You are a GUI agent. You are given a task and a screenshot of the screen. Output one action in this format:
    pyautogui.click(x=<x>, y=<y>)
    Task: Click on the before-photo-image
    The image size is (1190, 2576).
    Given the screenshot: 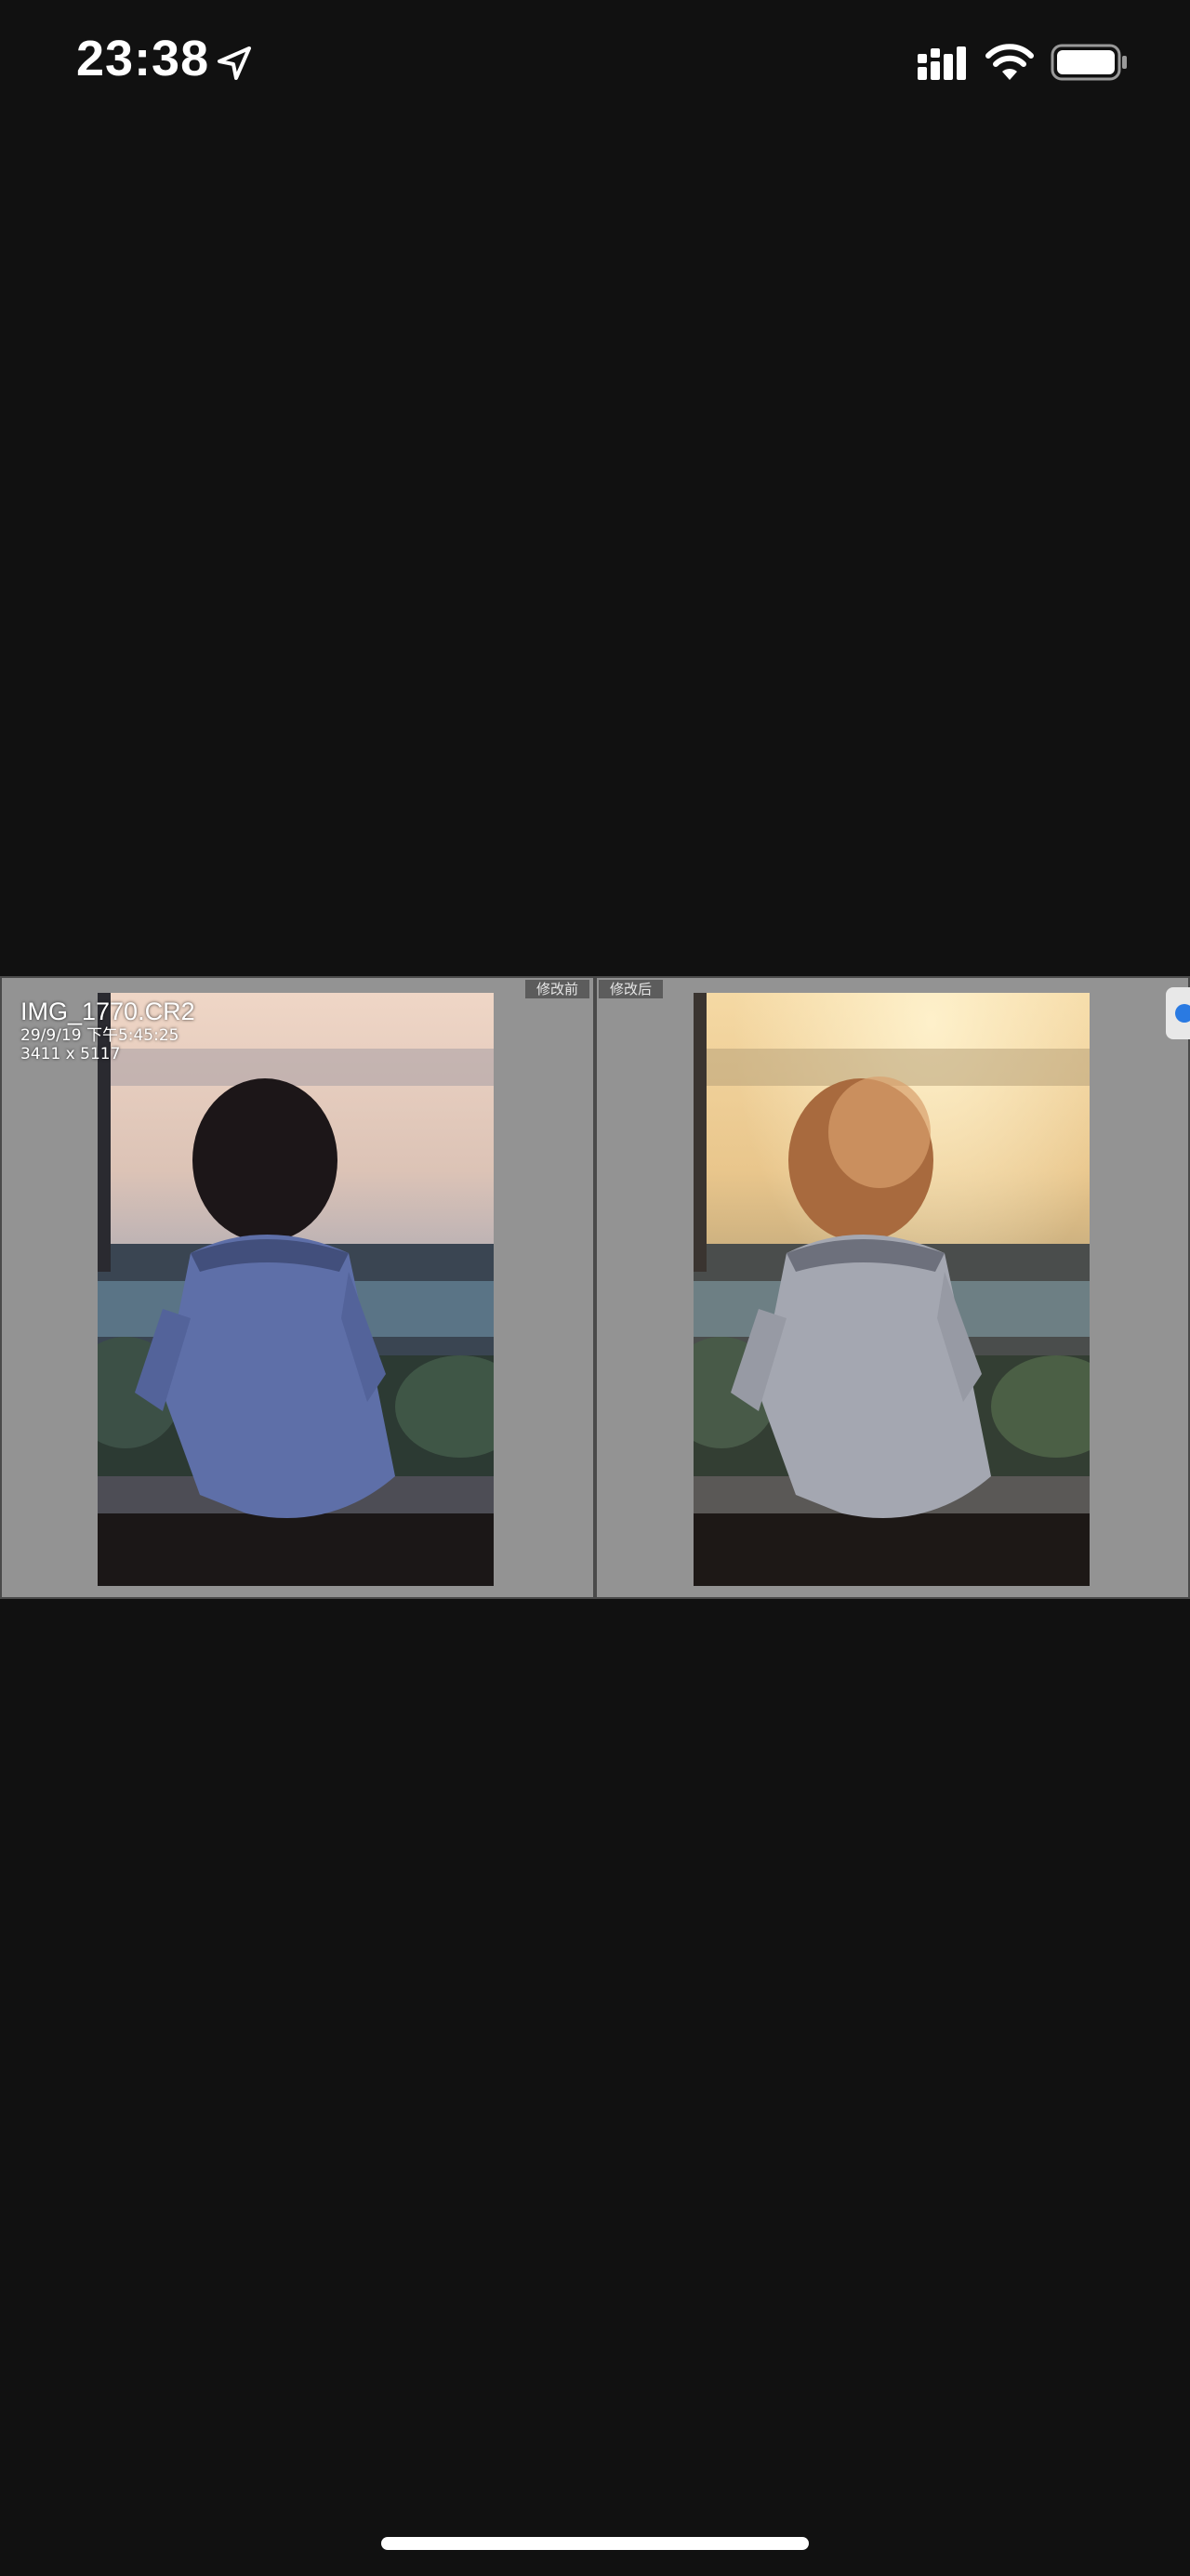 What is the action you would take?
    pyautogui.click(x=296, y=1289)
    